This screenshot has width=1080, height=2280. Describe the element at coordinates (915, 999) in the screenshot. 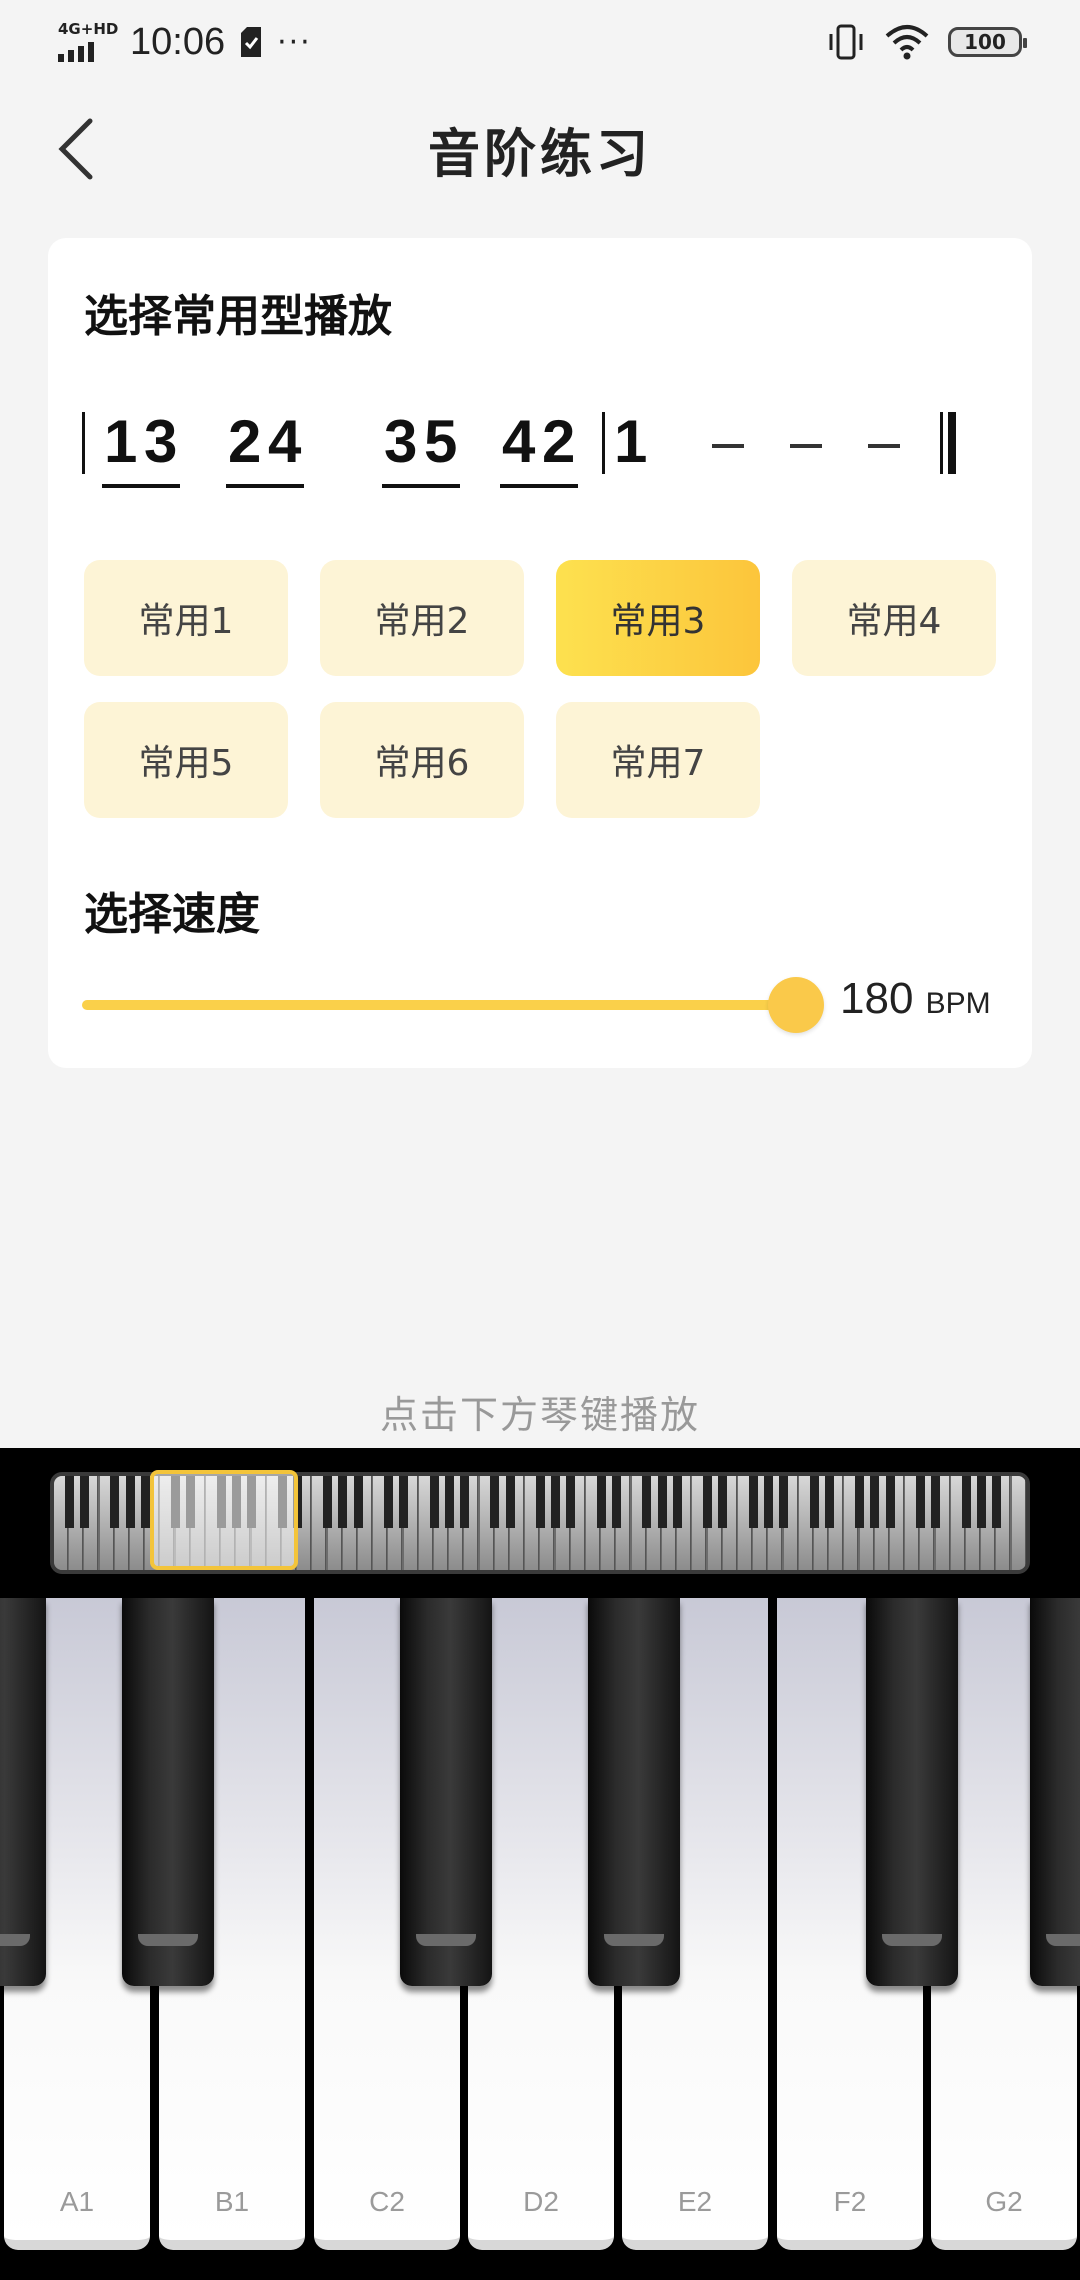

I see `speed-value: 180 BPM` at that location.